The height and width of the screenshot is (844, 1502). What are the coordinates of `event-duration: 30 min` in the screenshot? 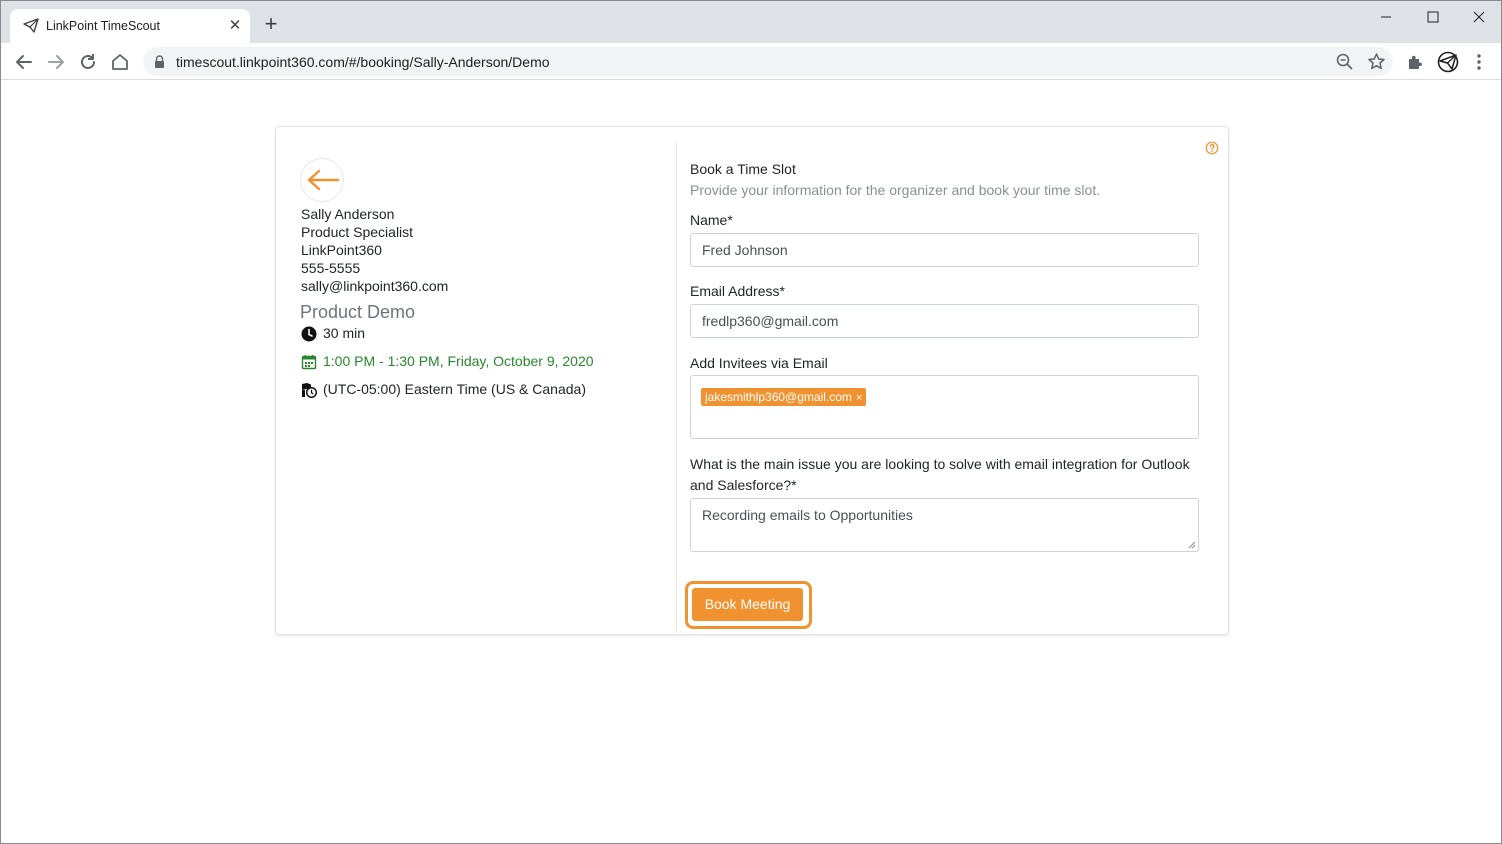 It's located at (344, 333).